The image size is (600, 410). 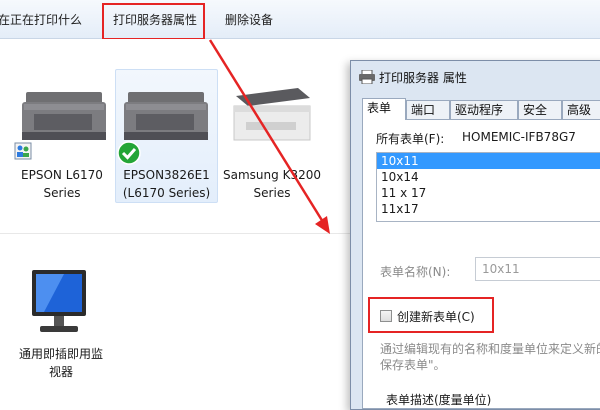 What do you see at coordinates (269, 136) in the screenshot?
I see `annotation-arrow` at bounding box center [269, 136].